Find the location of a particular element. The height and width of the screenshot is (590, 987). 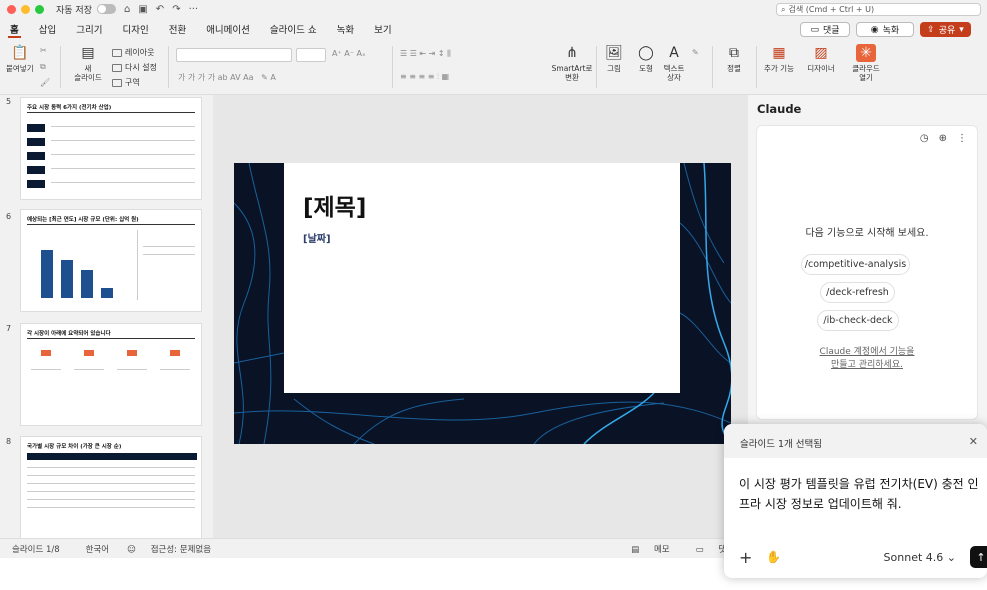

slide-thumbnail-8: 국가별 시장 규모 차이 (가장 큰 시장 순) is located at coordinates (111, 487).